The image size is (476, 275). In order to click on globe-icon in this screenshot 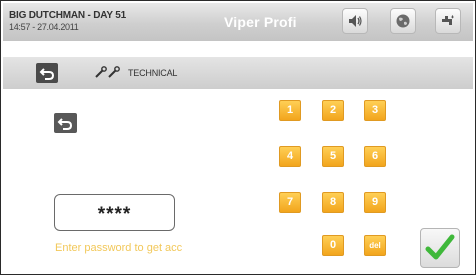, I will do `click(403, 21)`.